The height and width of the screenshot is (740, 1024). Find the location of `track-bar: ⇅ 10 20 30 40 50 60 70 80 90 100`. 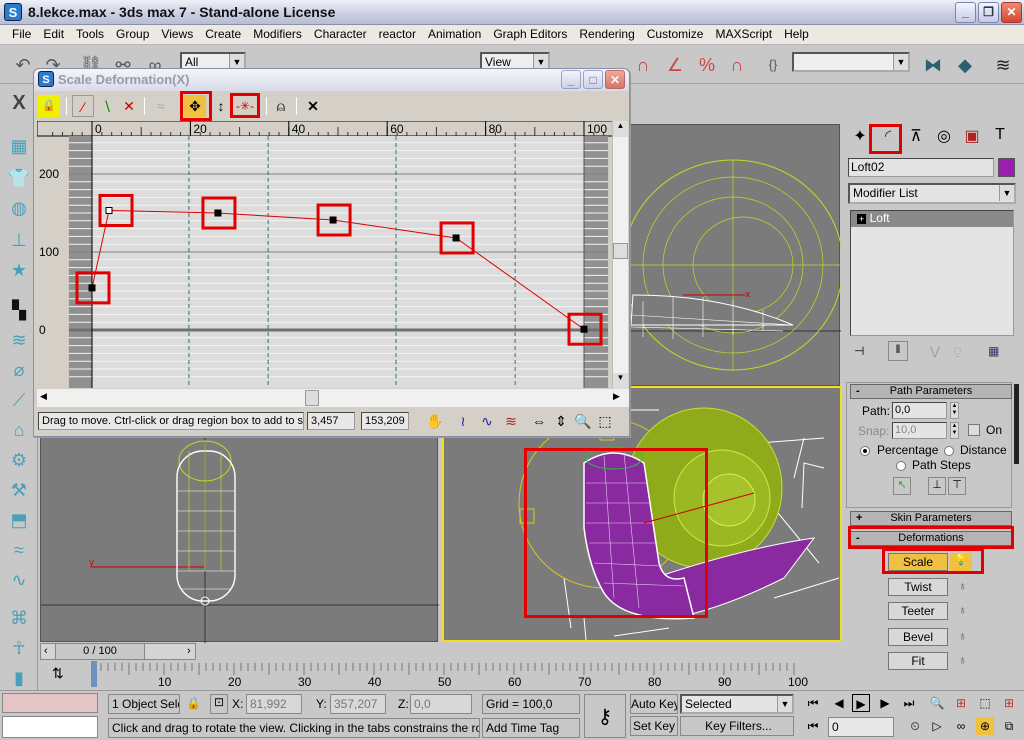

track-bar: ⇅ 10 20 30 40 50 60 70 80 90 100 is located at coordinates (440, 675).